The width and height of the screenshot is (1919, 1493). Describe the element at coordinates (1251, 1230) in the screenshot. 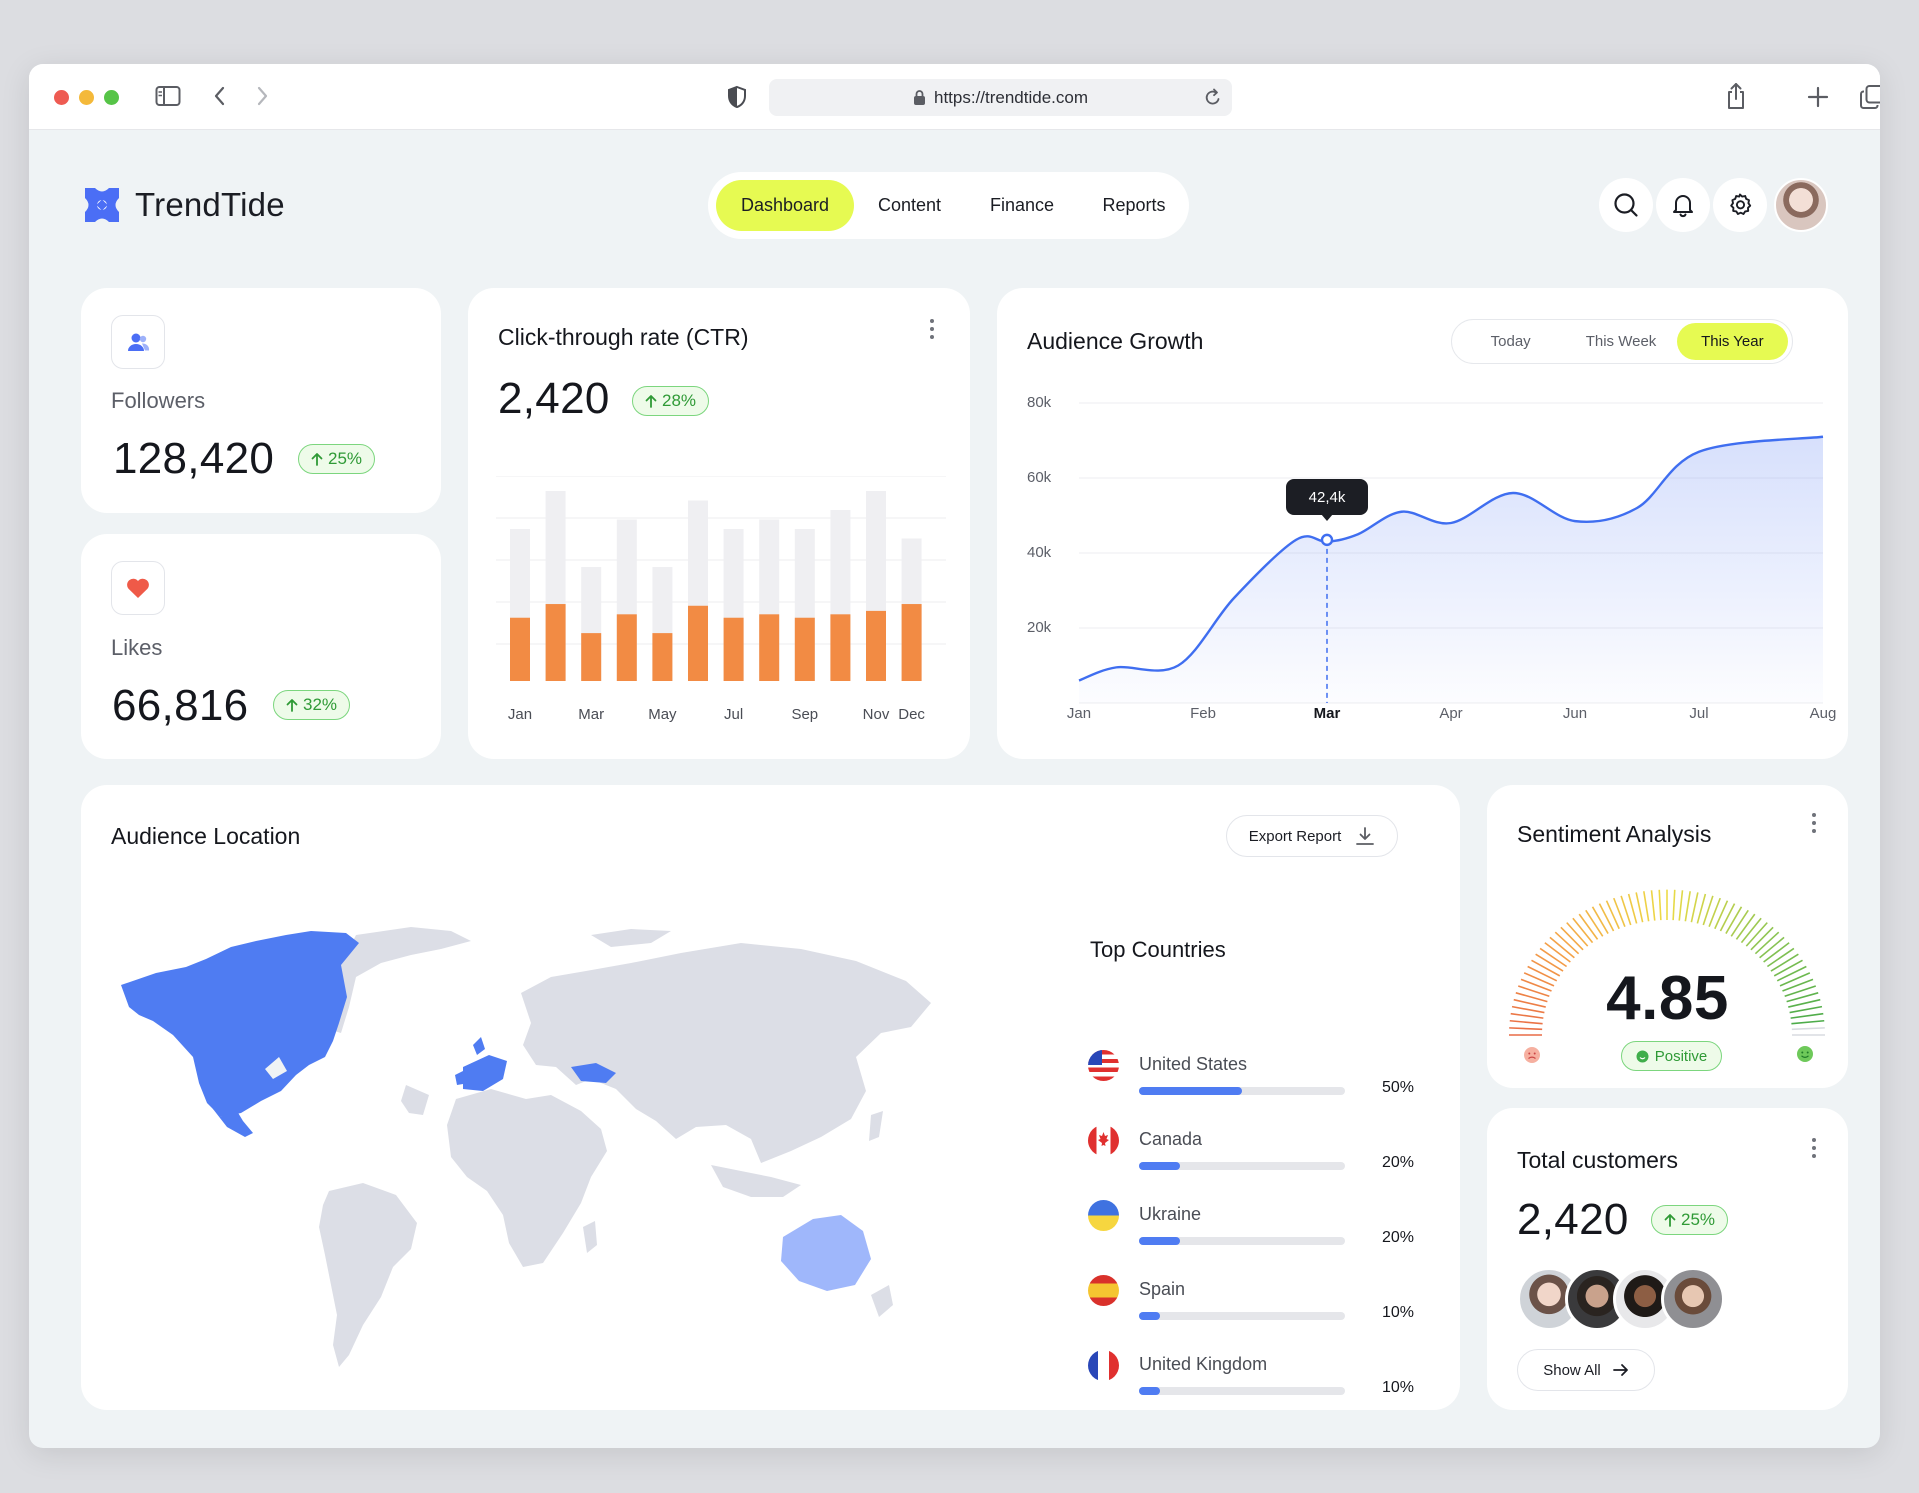

I see `country-row-ukraine: Ukraine 20%` at that location.